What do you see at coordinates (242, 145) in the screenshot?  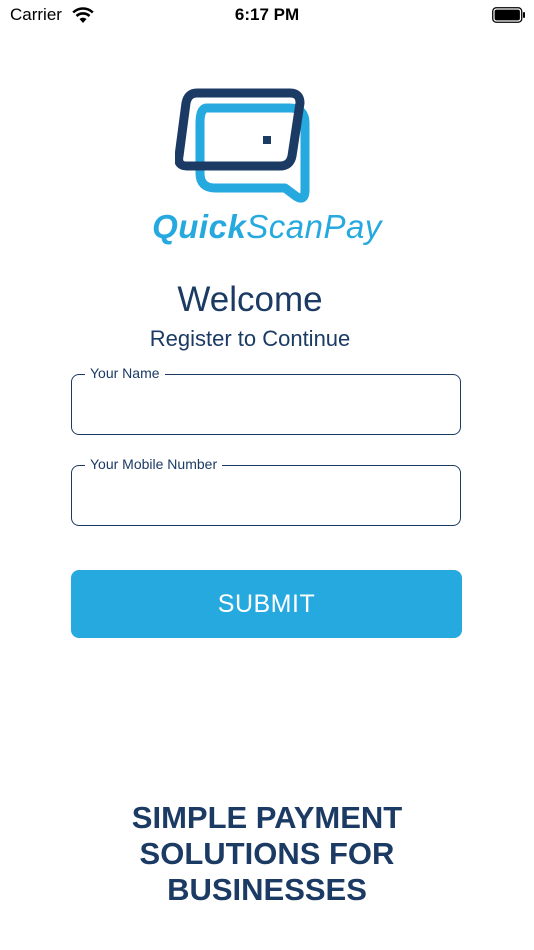 I see `quickscanpay-logo-icon` at bounding box center [242, 145].